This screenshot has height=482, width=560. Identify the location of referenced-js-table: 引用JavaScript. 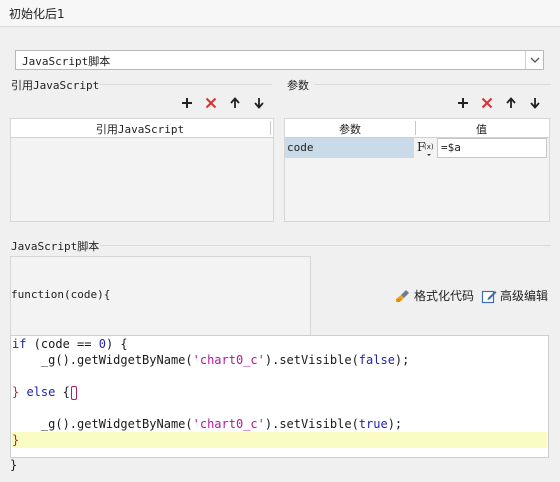
(142, 170).